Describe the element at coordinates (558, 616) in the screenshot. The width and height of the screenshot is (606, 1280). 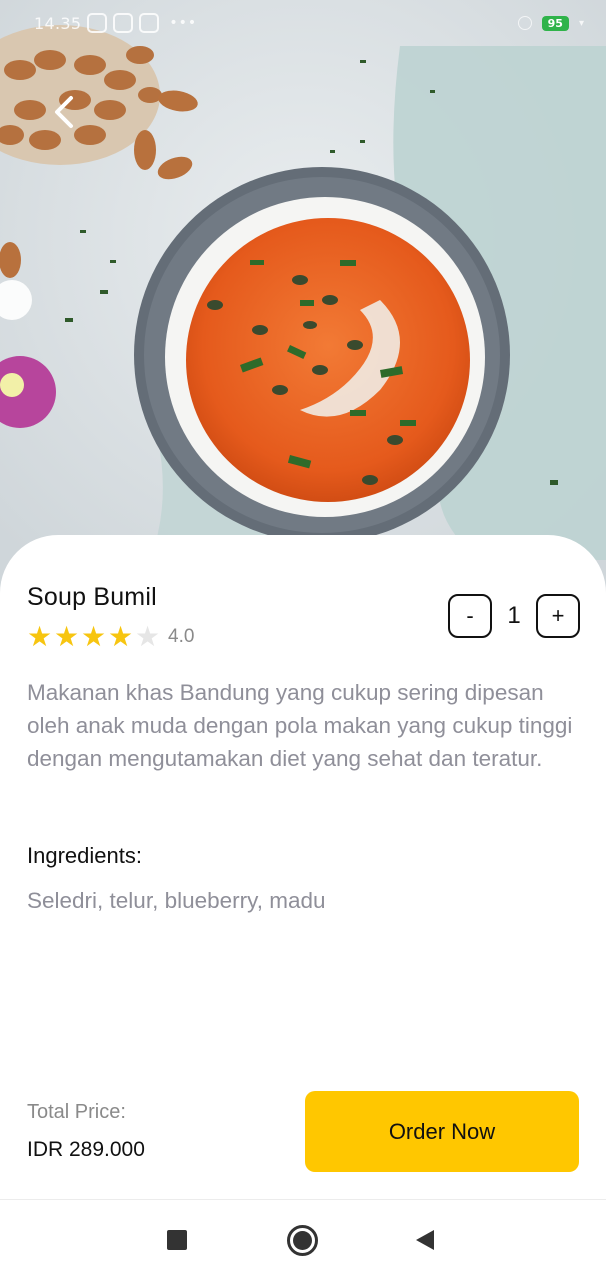
I see `increment-button: +` at that location.